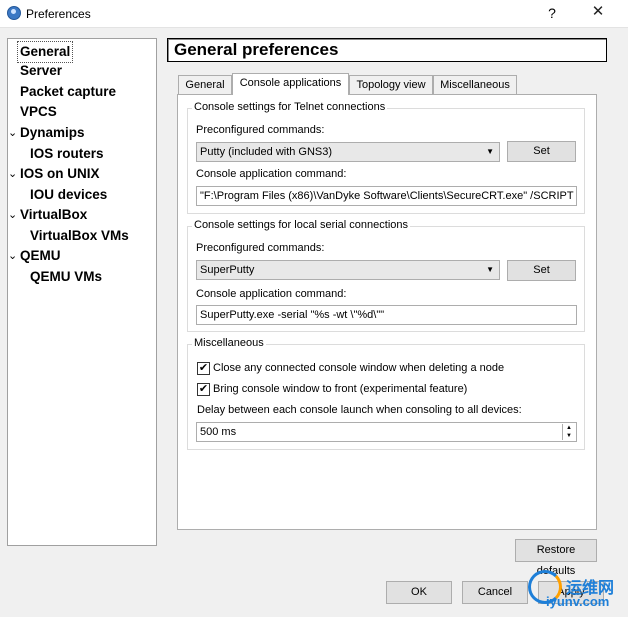  What do you see at coordinates (598, 12) in the screenshot?
I see `close-button: ✕` at bounding box center [598, 12].